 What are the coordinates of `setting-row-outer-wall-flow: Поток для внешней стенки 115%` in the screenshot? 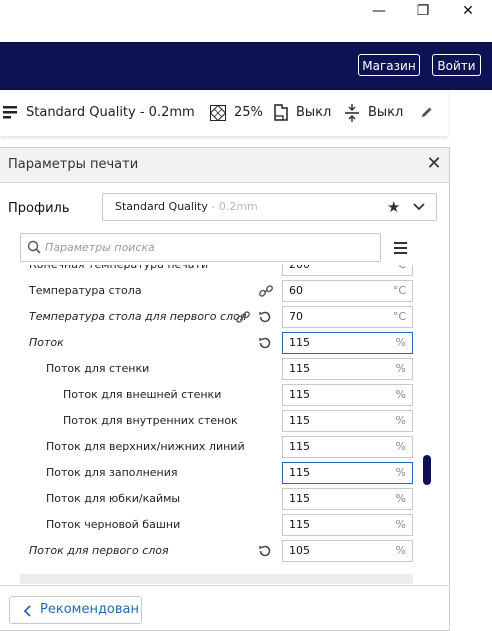 It's located at (220, 395).